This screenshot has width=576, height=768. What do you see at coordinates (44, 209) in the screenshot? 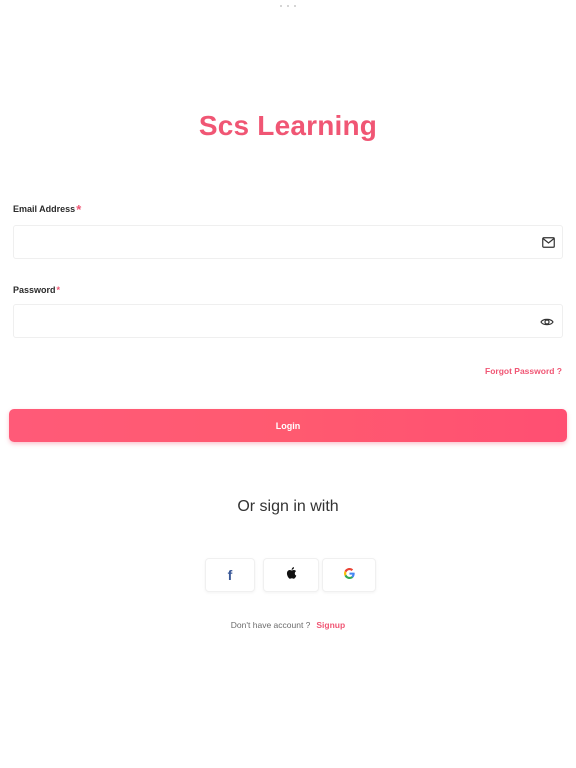
I see `email-label-text: Email Address` at bounding box center [44, 209].